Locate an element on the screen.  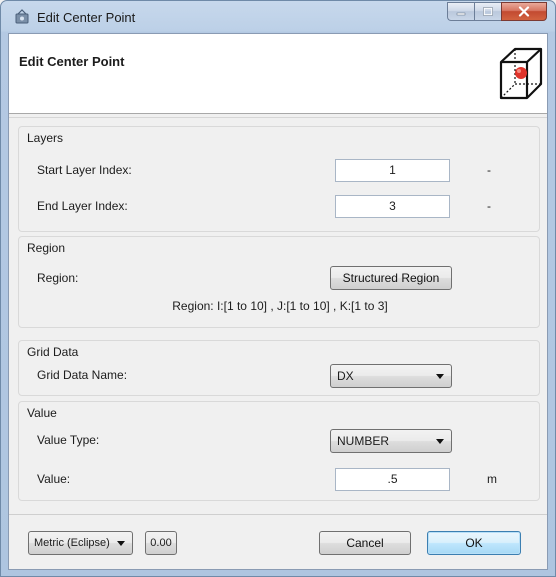
start-layer-unit: - is located at coordinates (489, 170).